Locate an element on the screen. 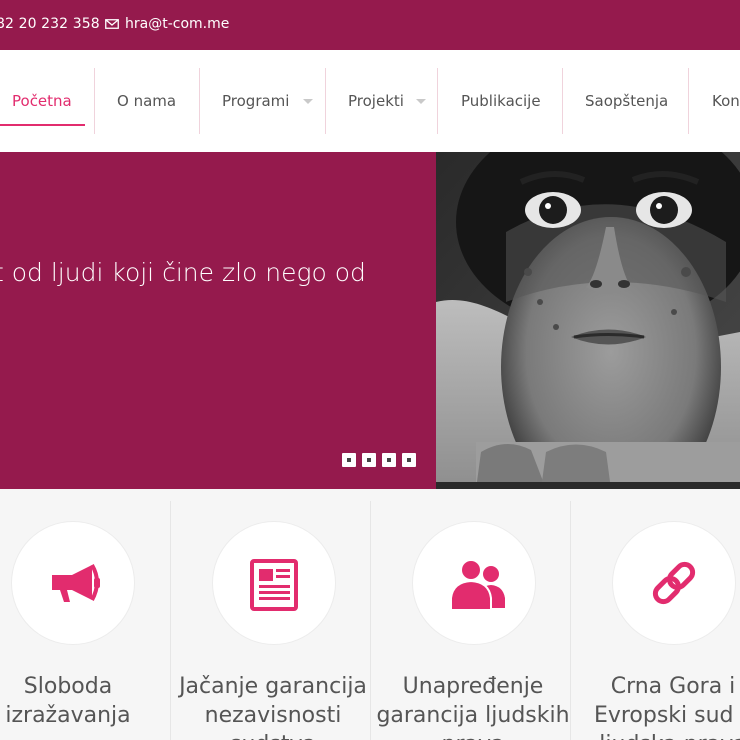  feature-card-sloboda: Sloboda izražavanja is located at coordinates (85, 614).